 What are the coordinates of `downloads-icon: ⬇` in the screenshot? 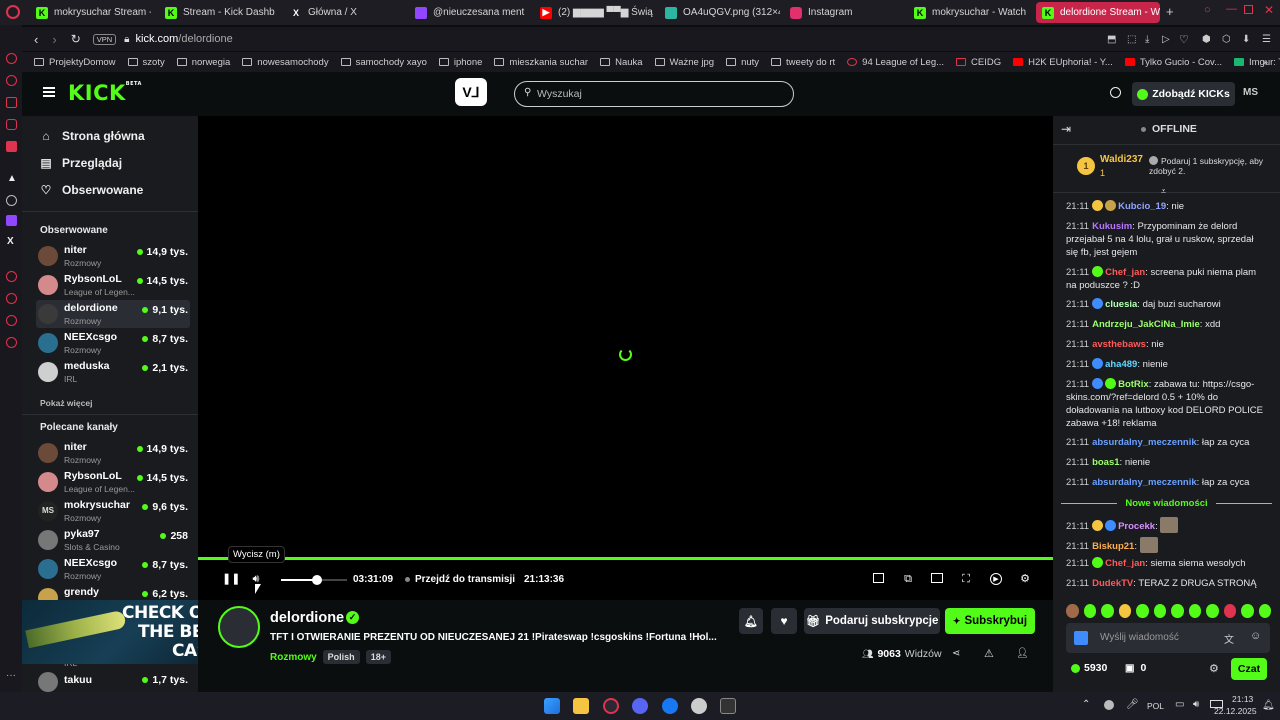 It's located at (1246, 39).